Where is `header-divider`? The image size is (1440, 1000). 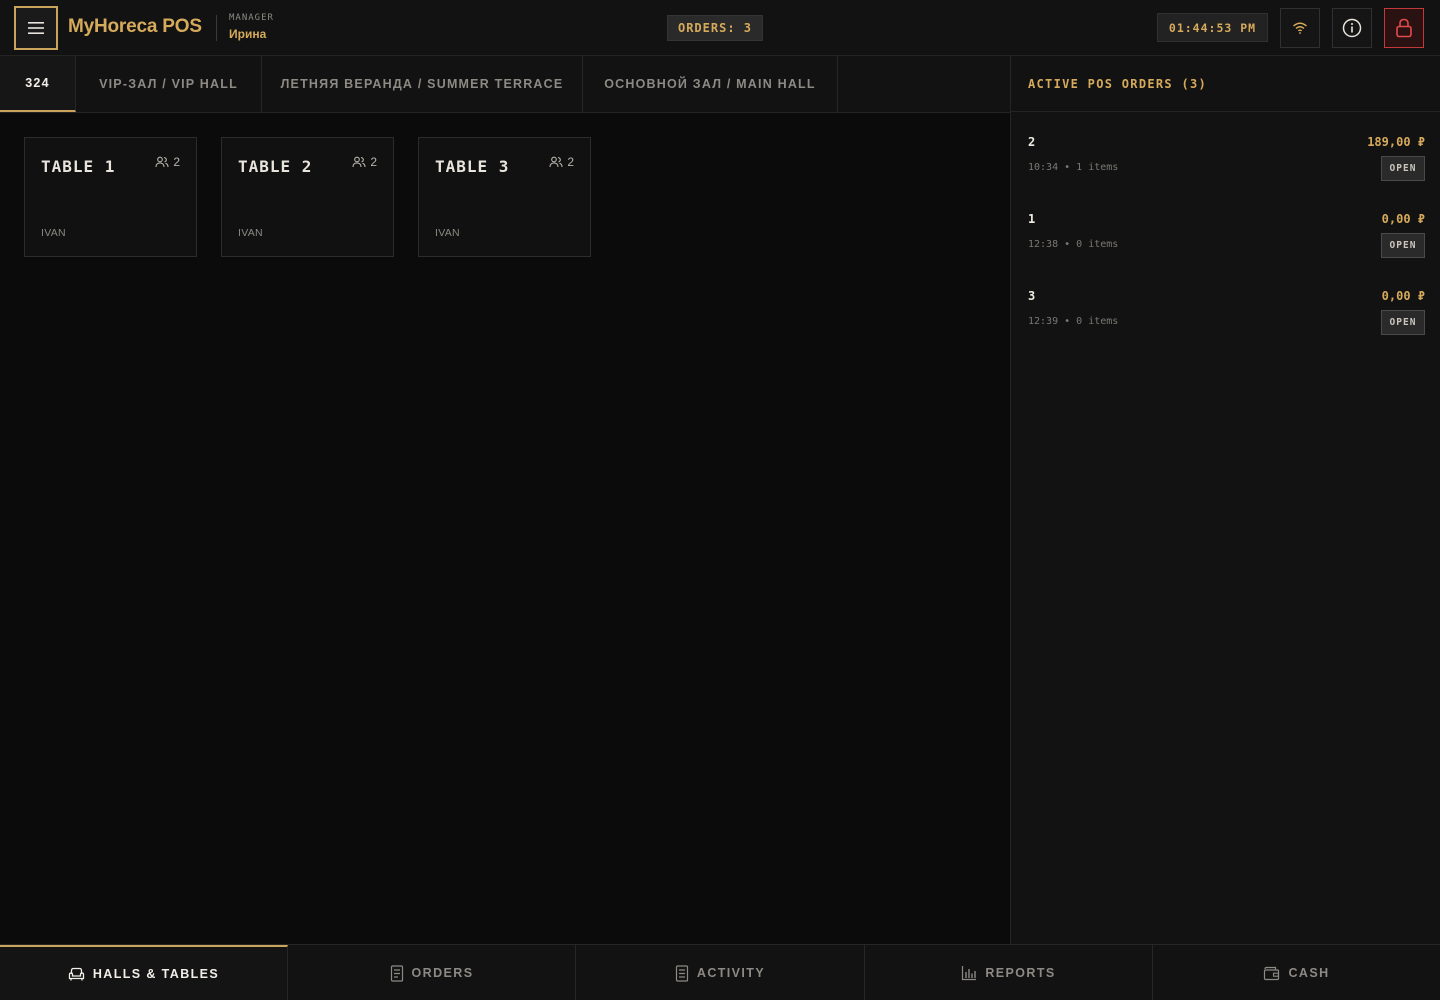 header-divider is located at coordinates (216, 28).